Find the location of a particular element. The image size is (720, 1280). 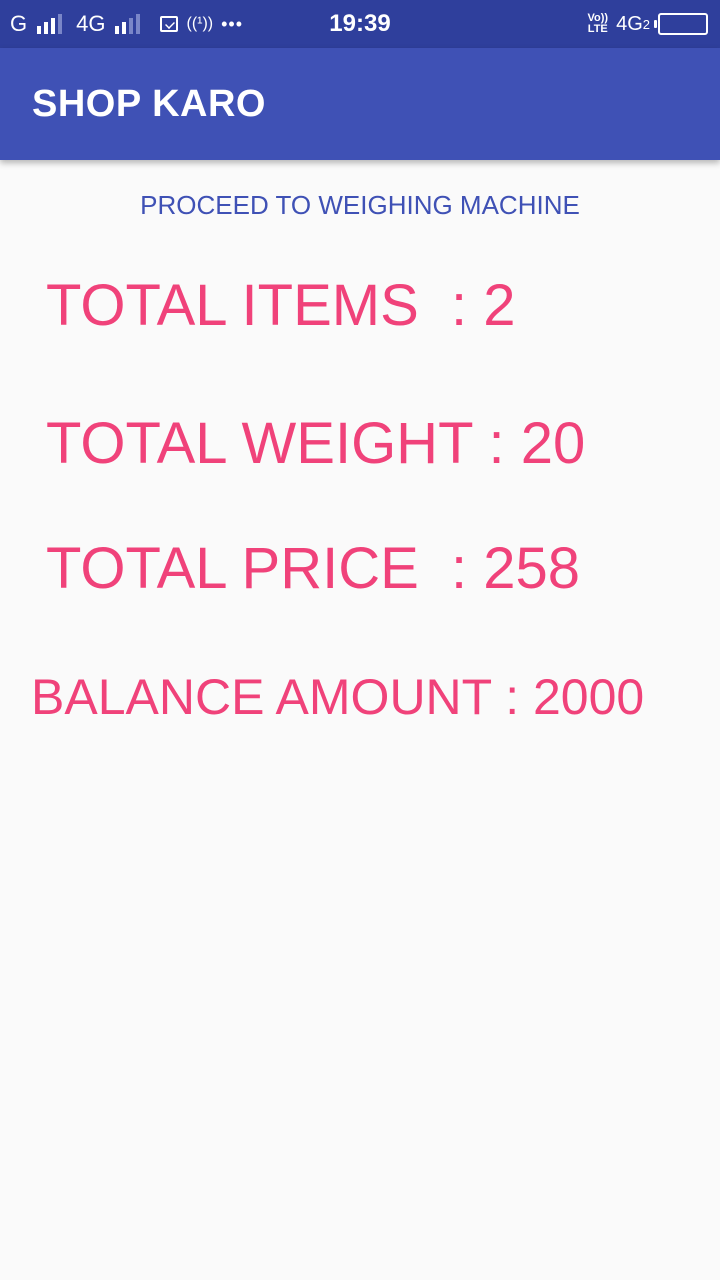

balance-amount: BALANCE AMOUNT : 2000 is located at coordinates (338, 697).